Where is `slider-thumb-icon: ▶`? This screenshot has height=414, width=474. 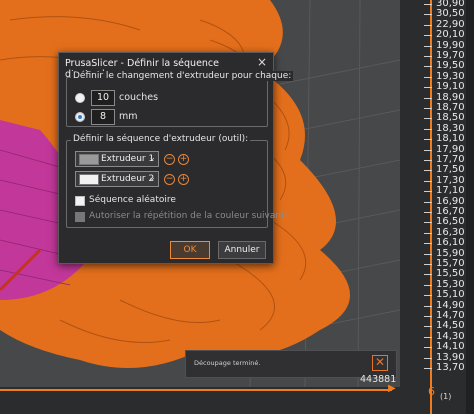
slider-thumb-icon: ▶ is located at coordinates (392, 388).